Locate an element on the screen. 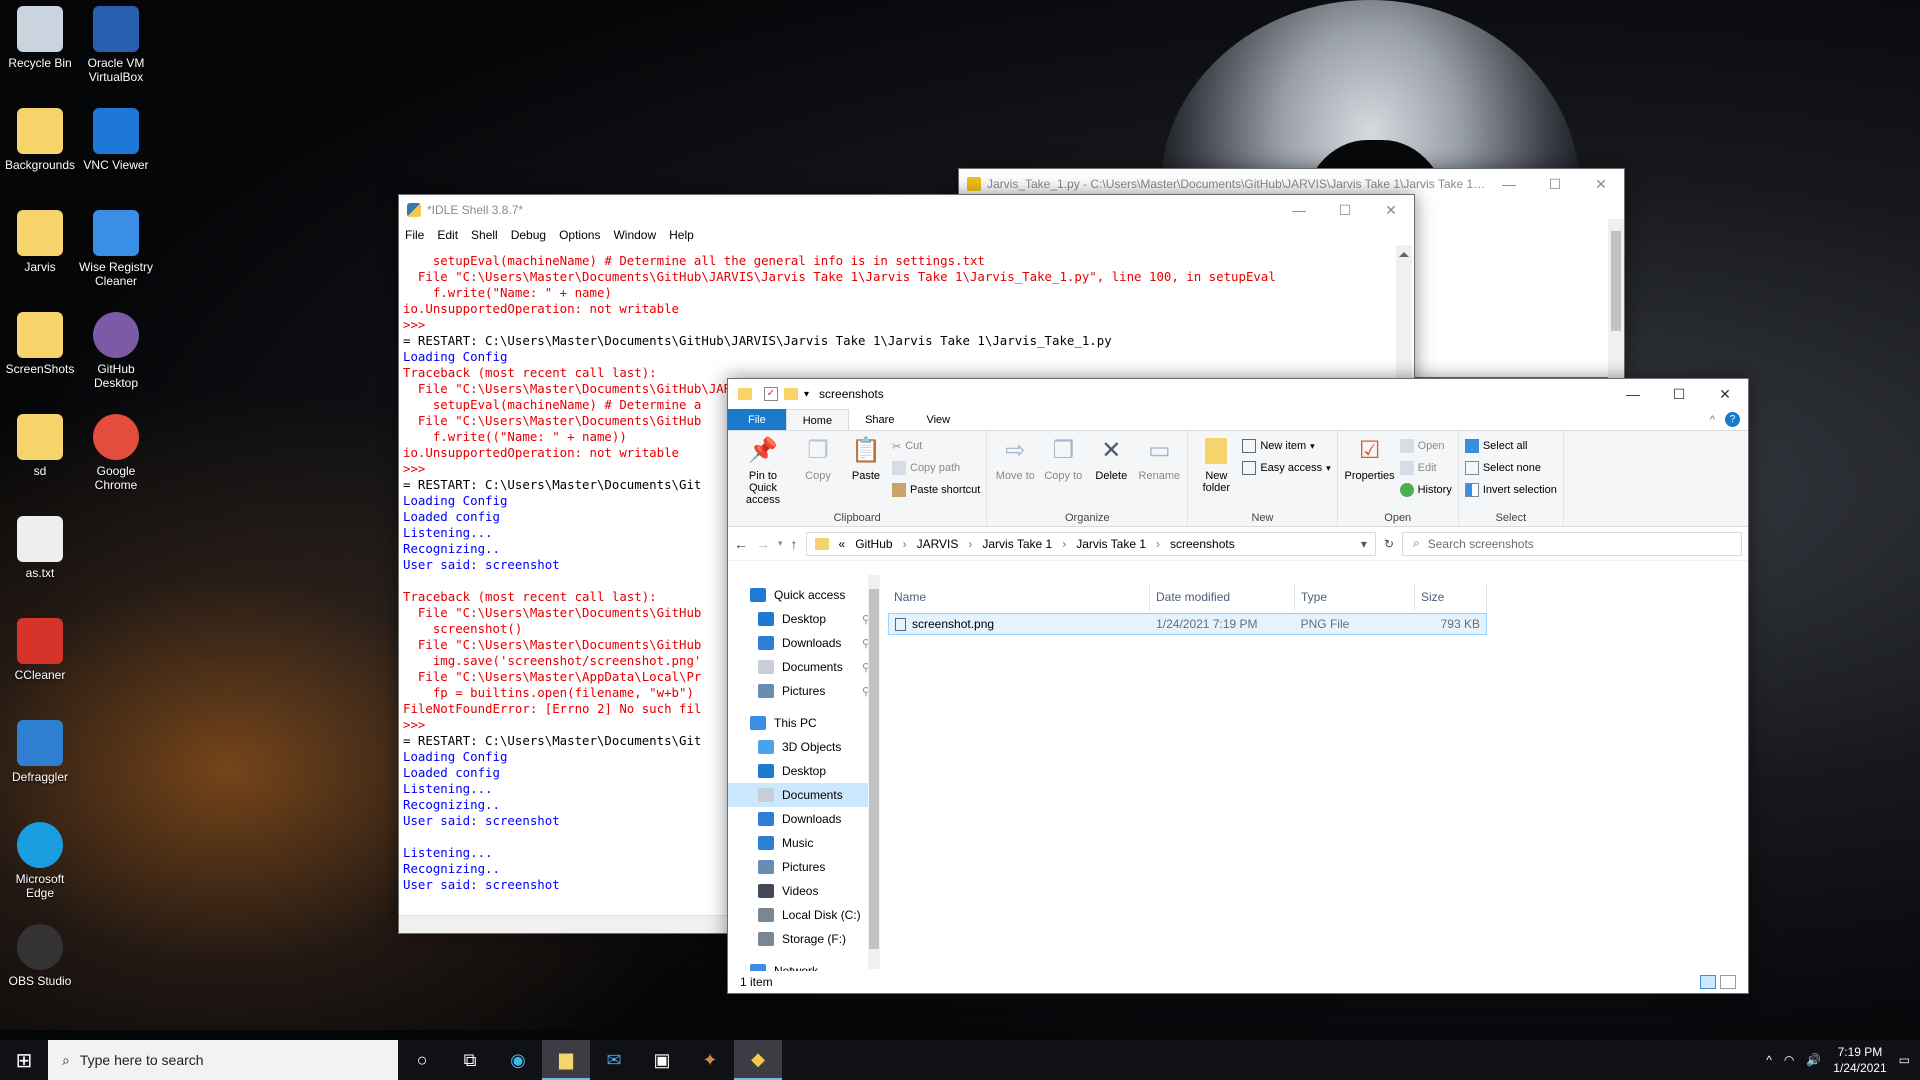 The width and height of the screenshot is (1920, 1080). nav-item: Network is located at coordinates (803, 965).